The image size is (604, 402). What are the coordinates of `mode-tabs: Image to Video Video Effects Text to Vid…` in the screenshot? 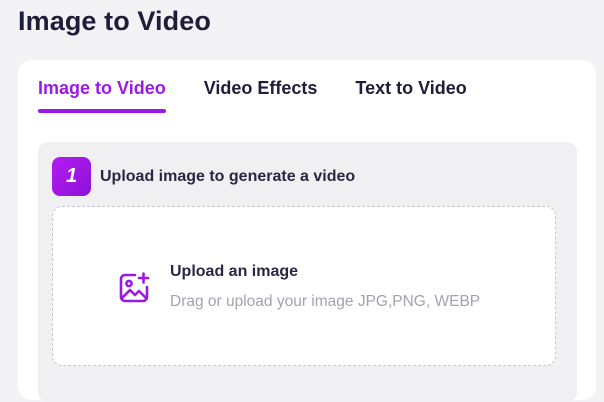 It's located at (252, 95).